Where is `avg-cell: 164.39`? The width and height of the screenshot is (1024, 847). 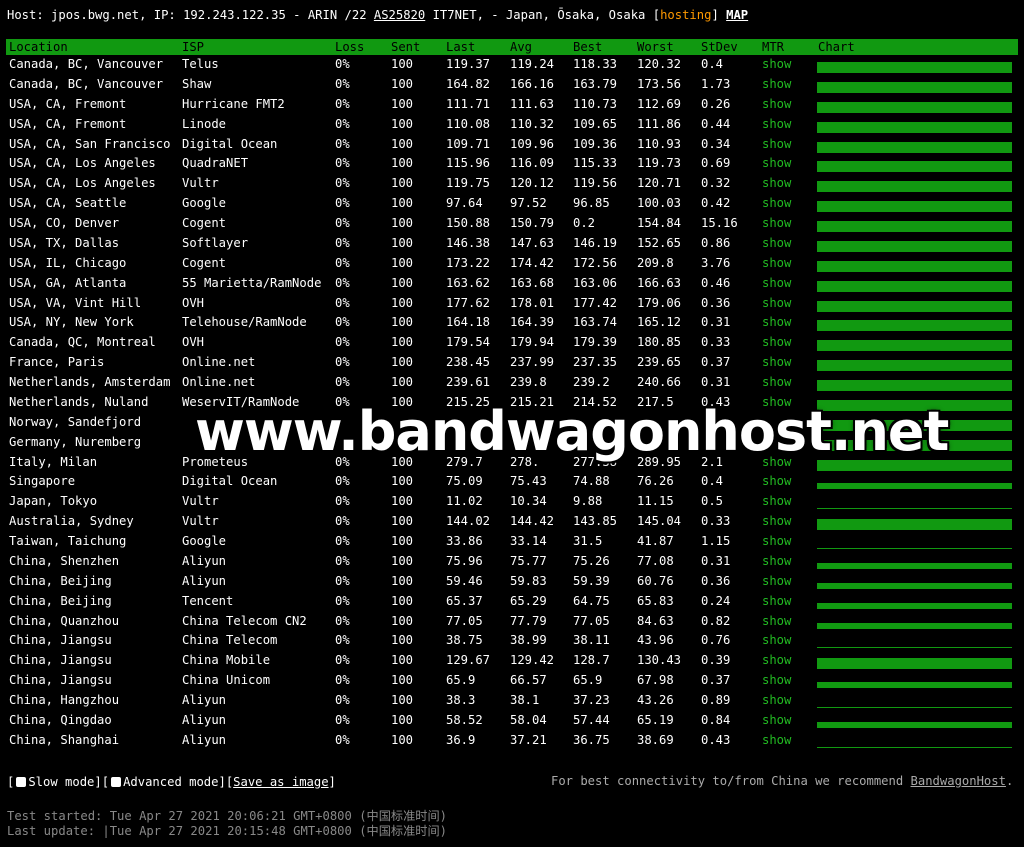 avg-cell: 164.39 is located at coordinates (532, 322).